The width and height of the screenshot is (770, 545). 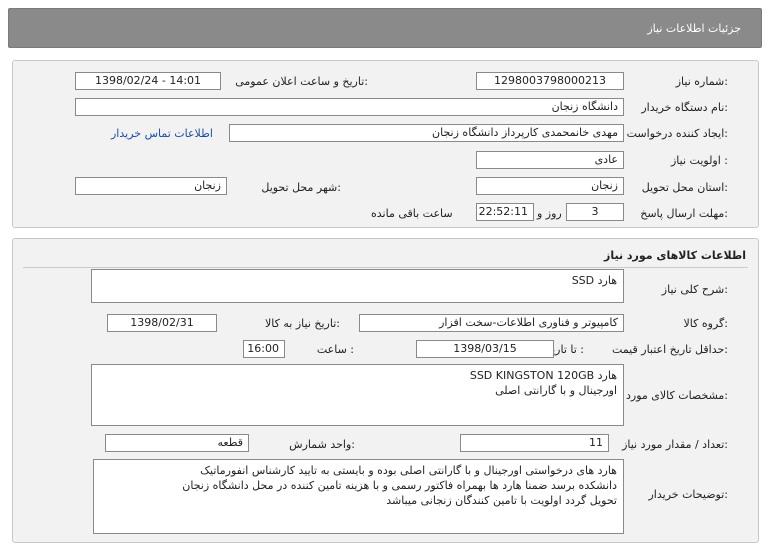 What do you see at coordinates (549, 213) in the screenshot?
I see `days-suffix: روز و` at bounding box center [549, 213].